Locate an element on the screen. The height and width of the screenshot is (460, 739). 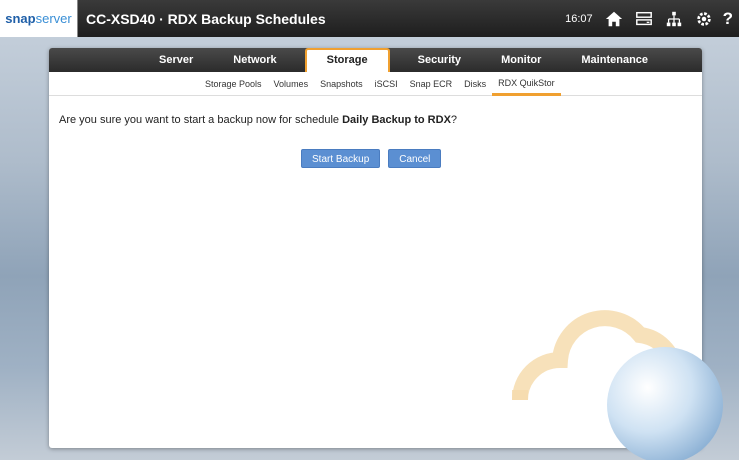
snapserver-logo: snap server is located at coordinates (39, 18).